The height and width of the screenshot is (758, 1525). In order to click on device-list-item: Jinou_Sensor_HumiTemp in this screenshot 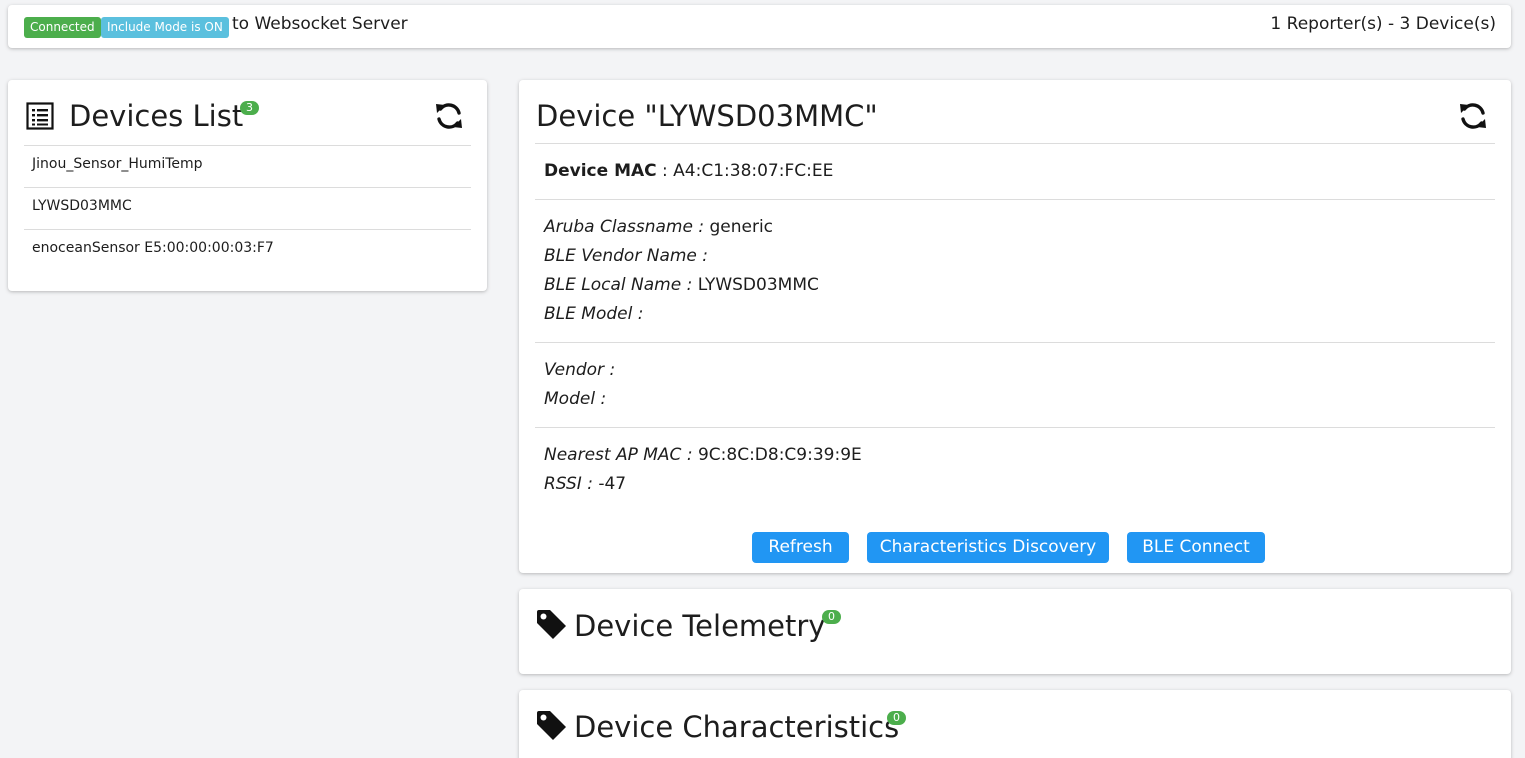, I will do `click(247, 166)`.